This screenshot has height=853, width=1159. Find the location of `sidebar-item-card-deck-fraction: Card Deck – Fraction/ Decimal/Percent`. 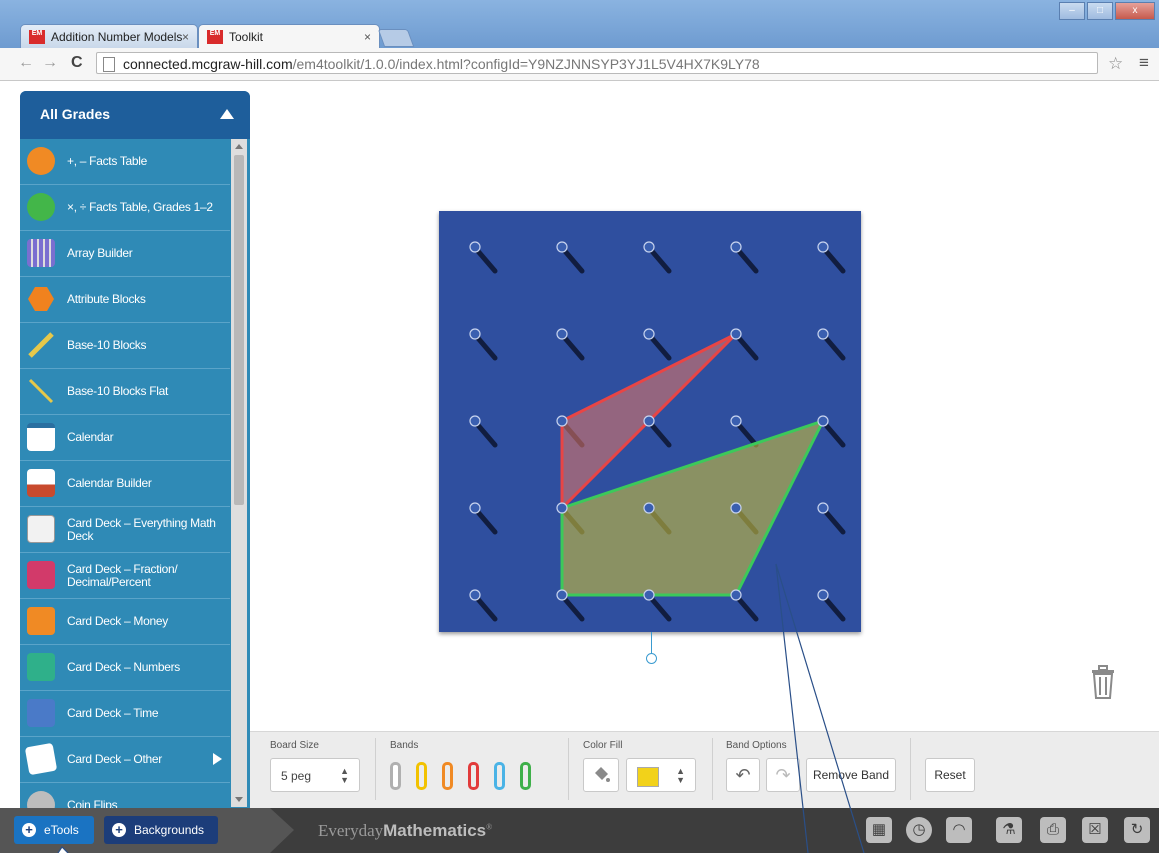

sidebar-item-card-deck-fraction: Card Deck – Fraction/ Decimal/Percent is located at coordinates (125, 576).